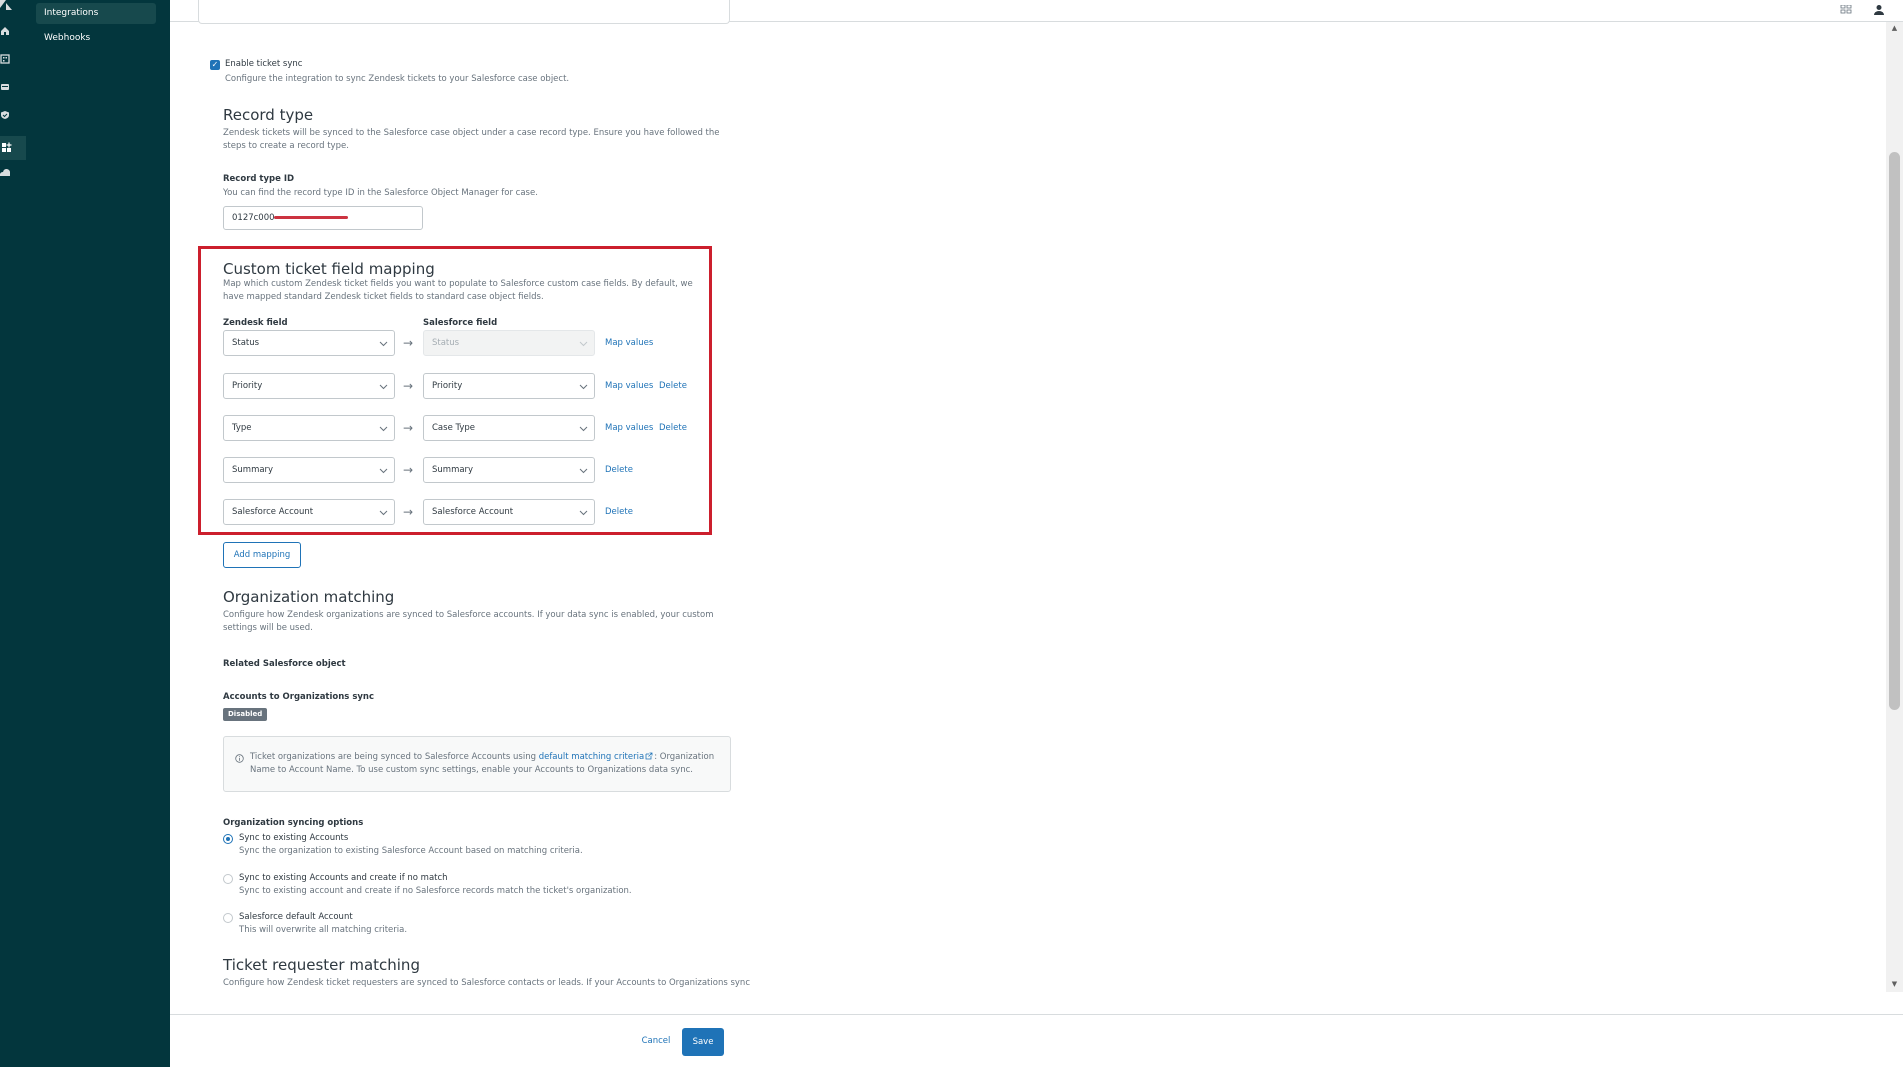 This screenshot has height=1067, width=1903. Describe the element at coordinates (7, 119) in the screenshot. I see `shield-check-icon` at that location.